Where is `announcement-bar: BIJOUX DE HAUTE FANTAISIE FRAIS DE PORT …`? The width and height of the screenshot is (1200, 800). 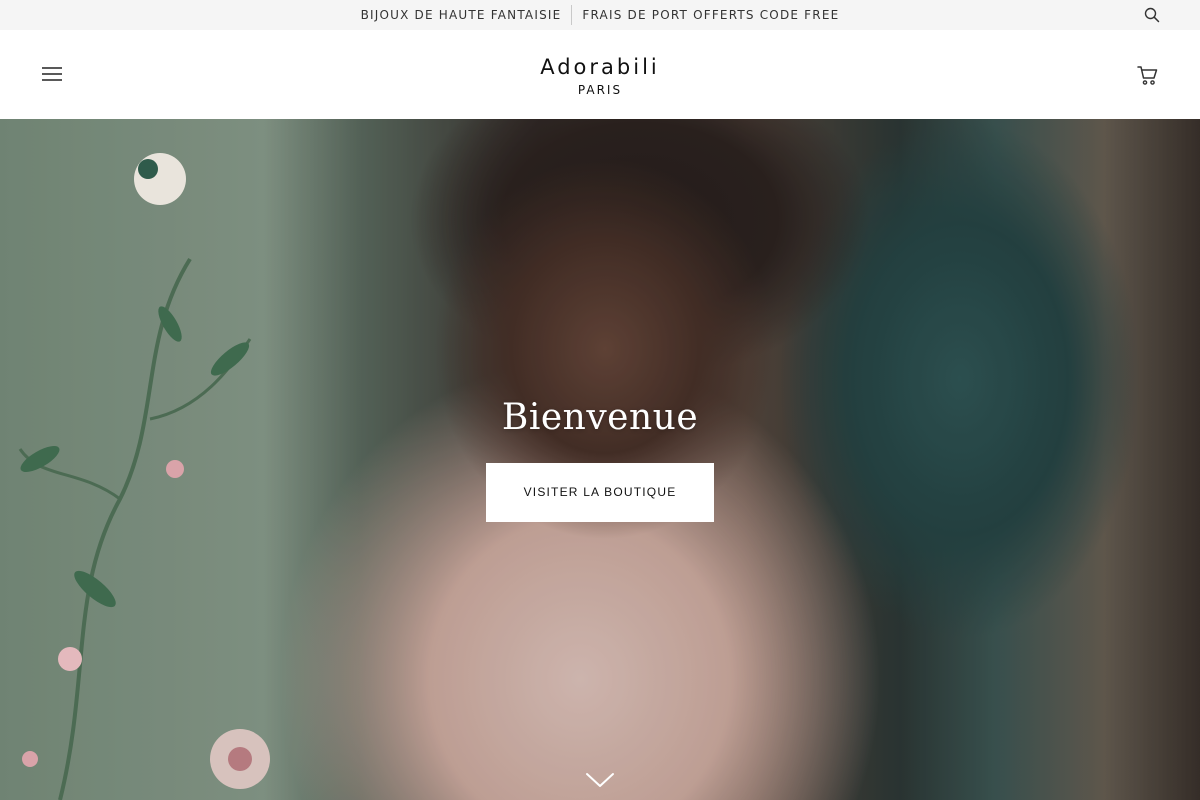
announcement-bar: BIJOUX DE HAUTE FANTAISIE FRAIS DE PORT … is located at coordinates (600, 15).